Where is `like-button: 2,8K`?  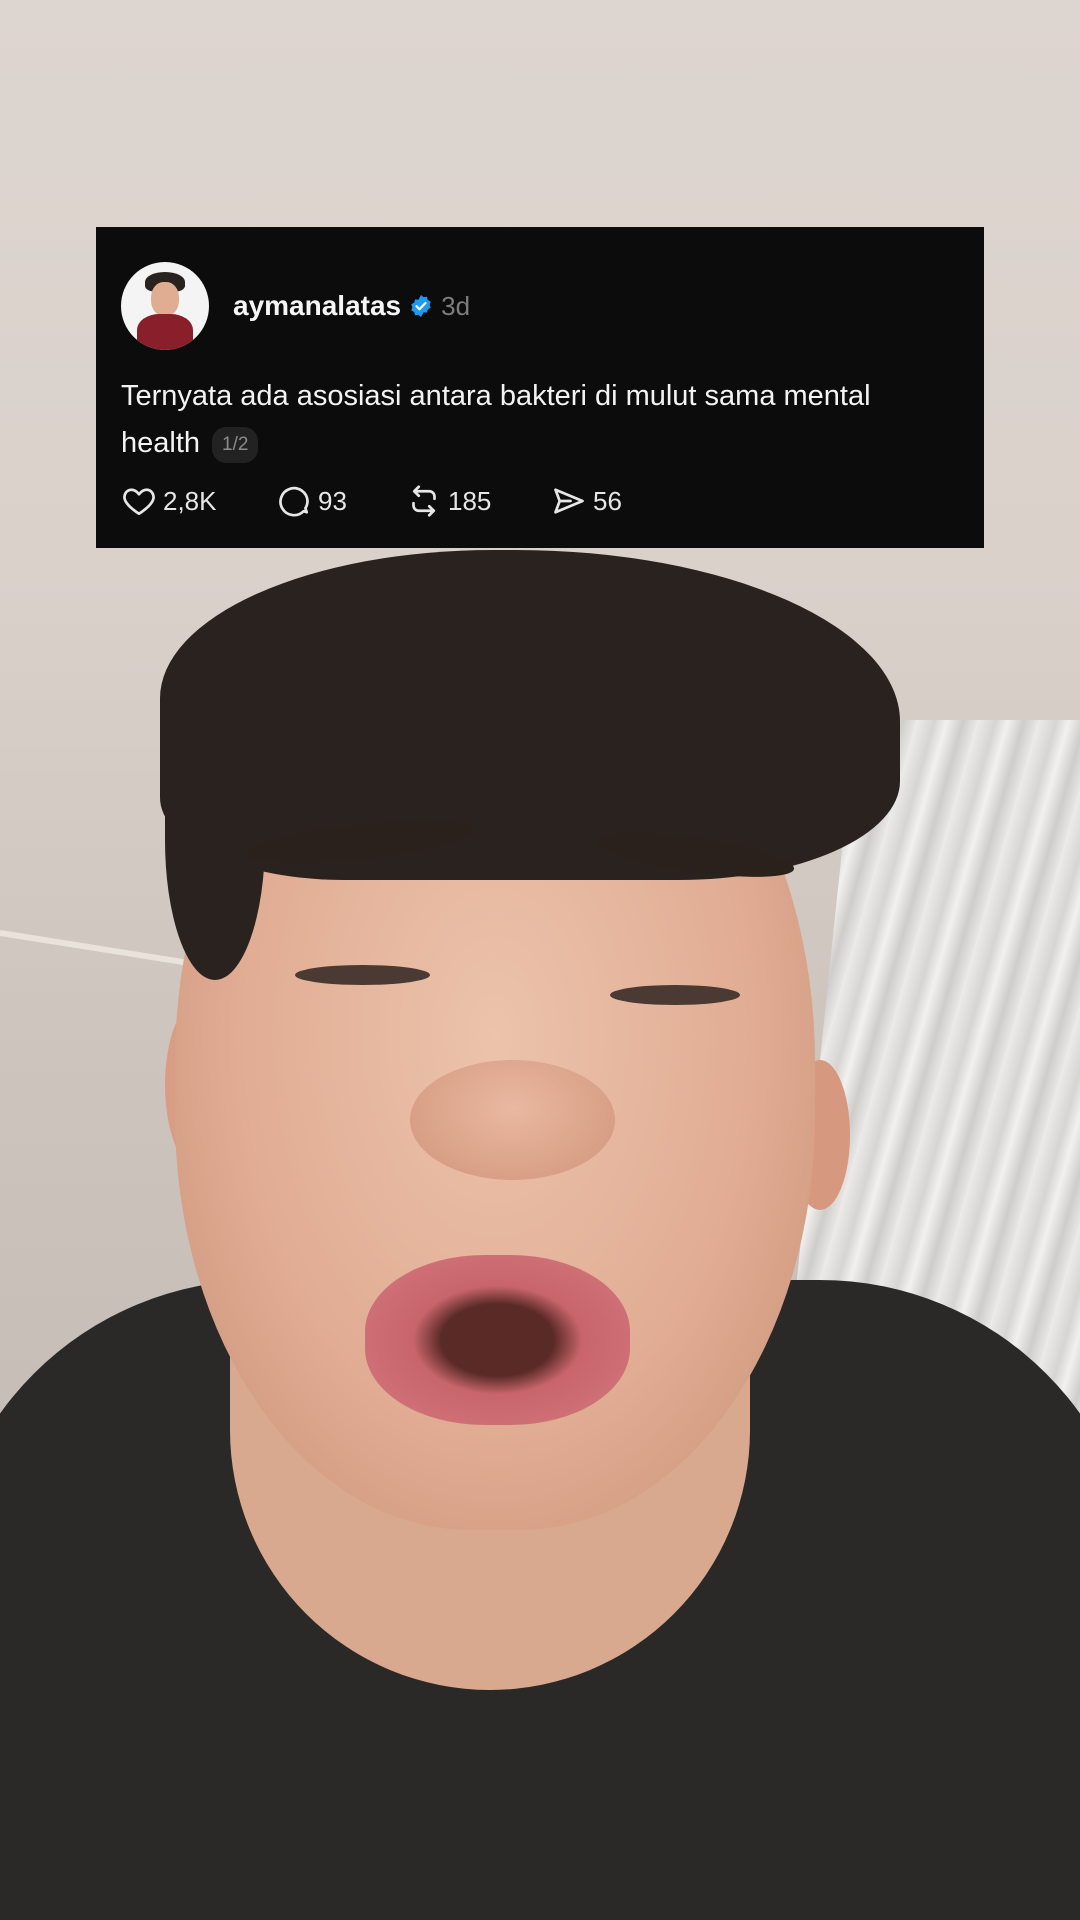 like-button: 2,8K is located at coordinates (198, 501).